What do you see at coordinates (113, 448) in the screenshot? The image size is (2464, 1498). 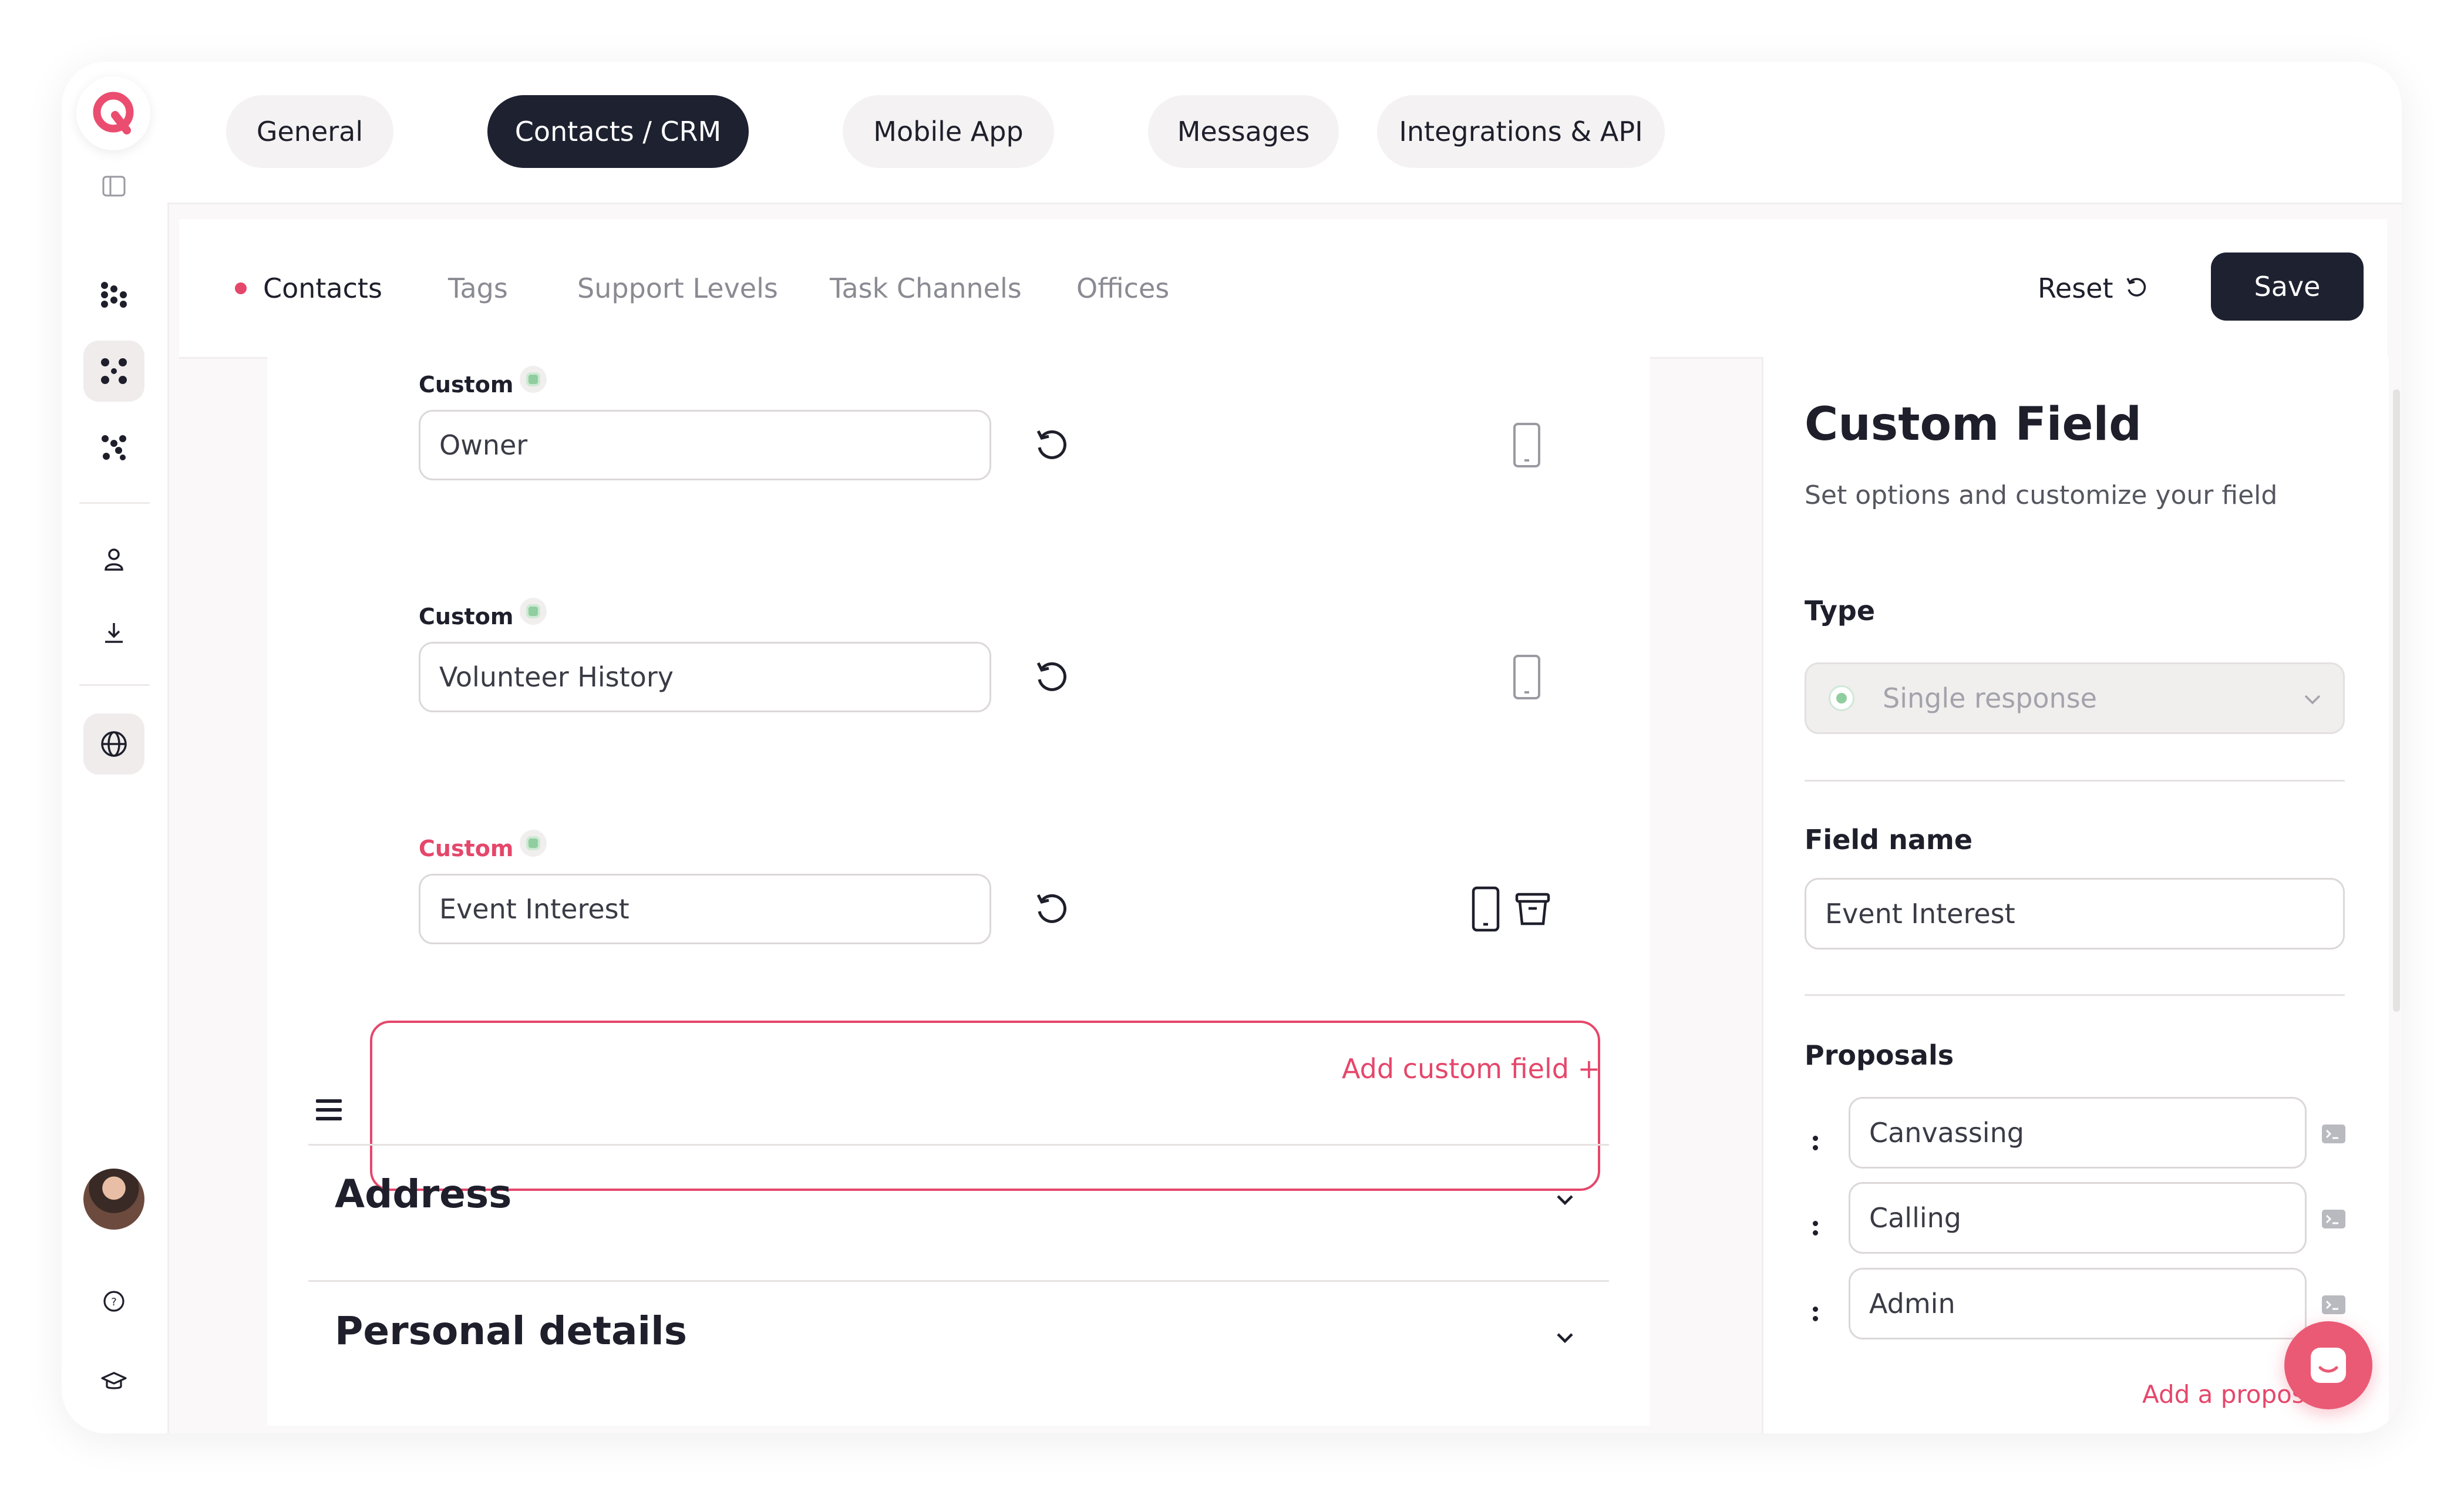 I see `tools-icon` at bounding box center [113, 448].